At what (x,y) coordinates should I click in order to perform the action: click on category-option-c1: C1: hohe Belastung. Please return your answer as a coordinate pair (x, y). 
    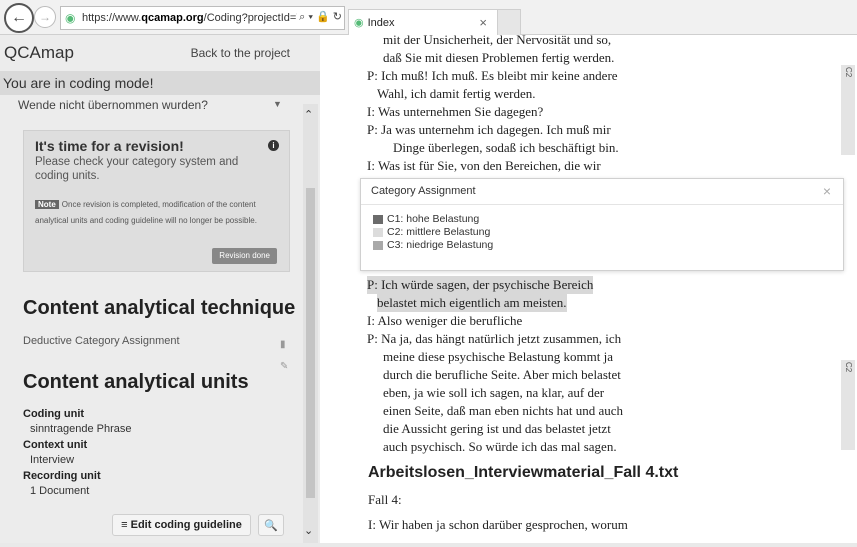
    Looking at the image, I should click on (426, 219).